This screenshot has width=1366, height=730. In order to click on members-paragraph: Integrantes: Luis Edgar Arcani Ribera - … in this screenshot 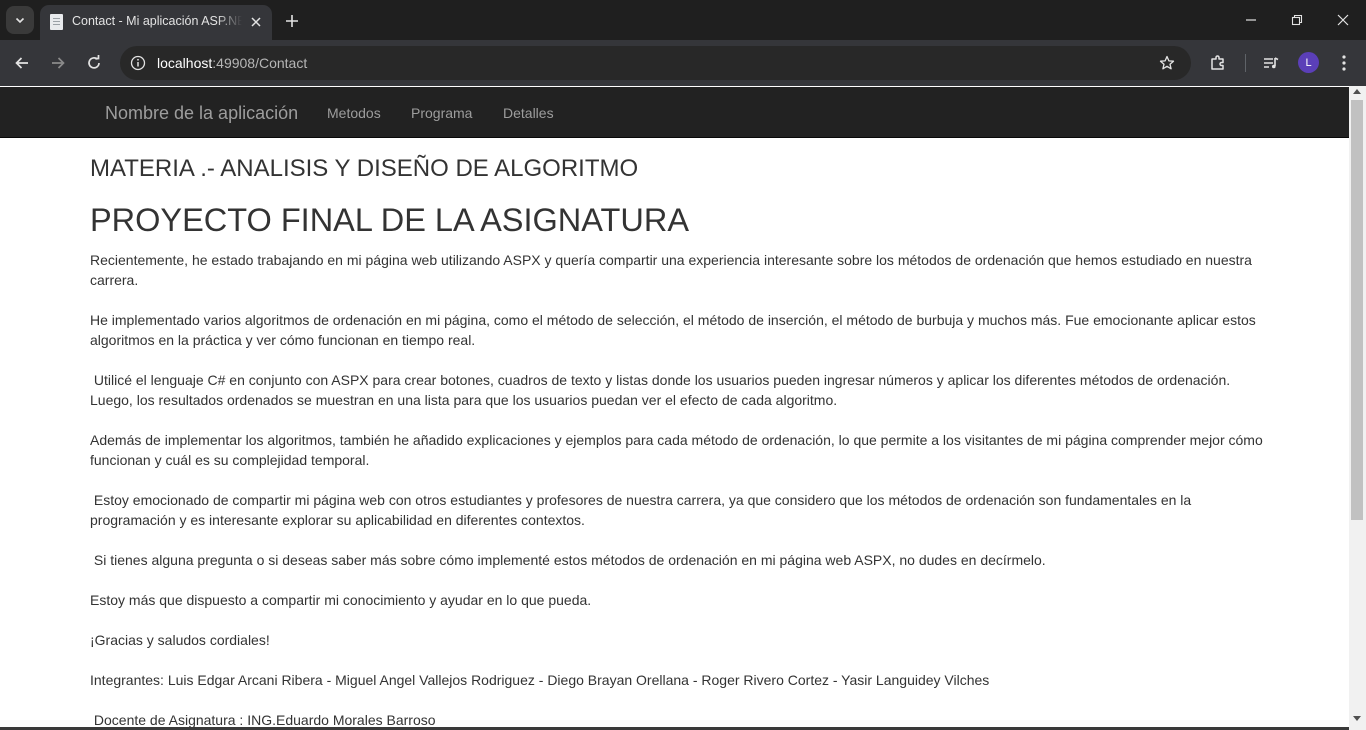, I will do `click(540, 680)`.